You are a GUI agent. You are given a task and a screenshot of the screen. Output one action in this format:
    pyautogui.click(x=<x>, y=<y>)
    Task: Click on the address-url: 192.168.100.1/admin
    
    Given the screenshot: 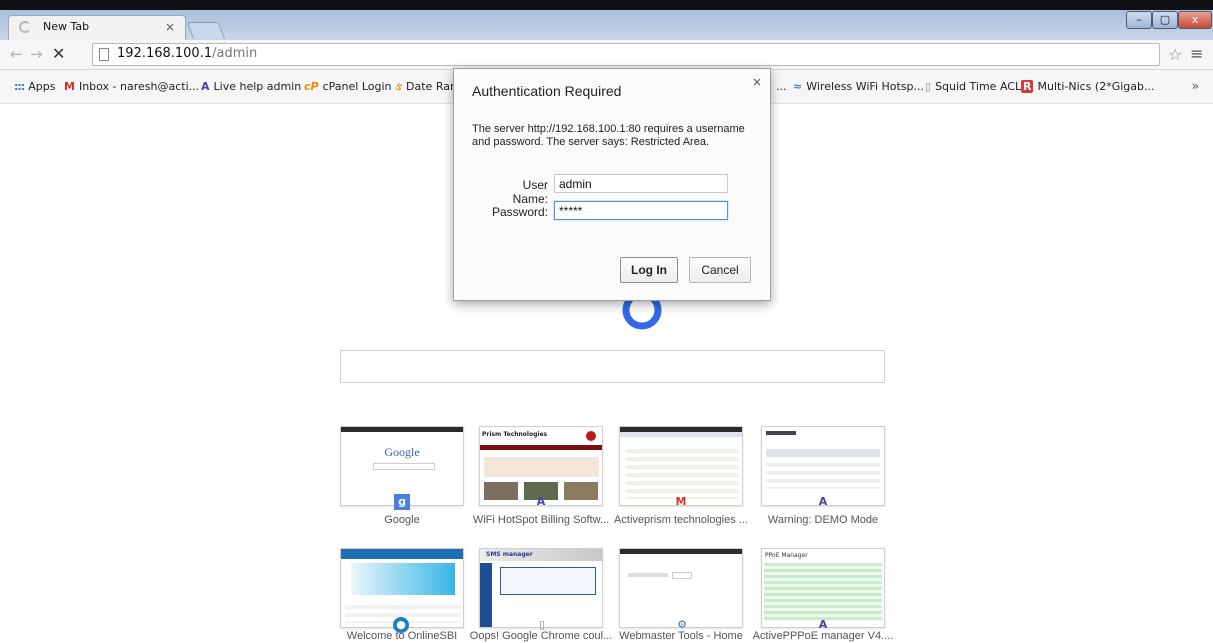 What is the action you would take?
    pyautogui.click(x=187, y=53)
    